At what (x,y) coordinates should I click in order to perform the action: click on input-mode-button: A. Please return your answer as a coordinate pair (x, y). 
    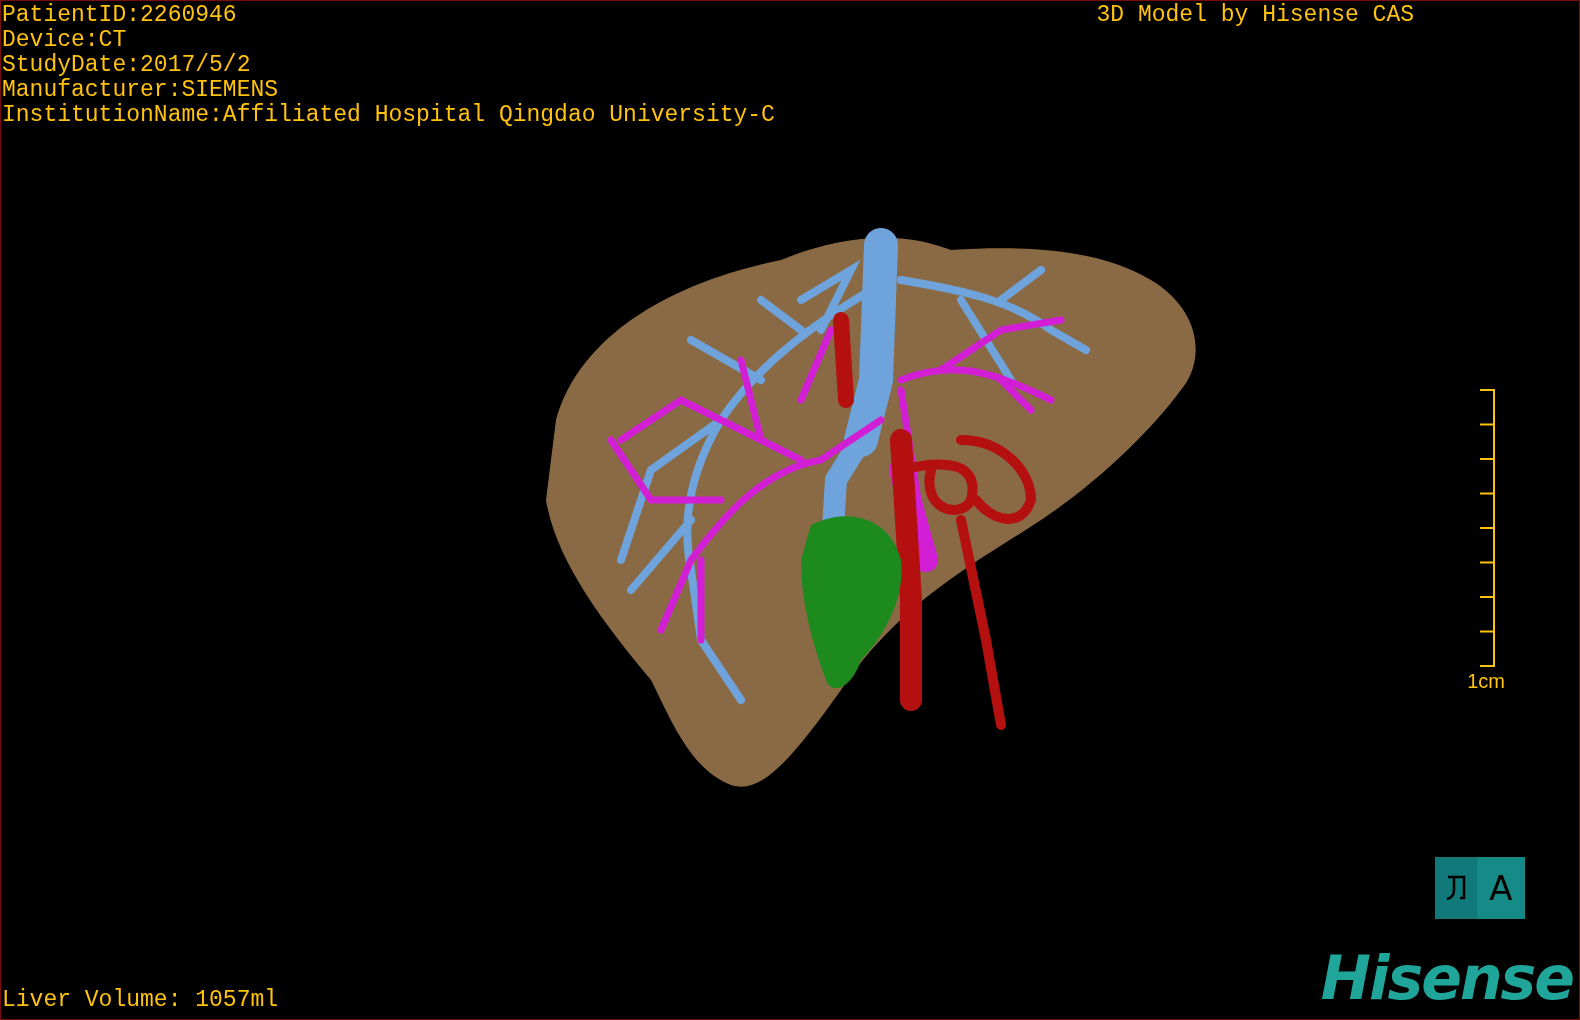
    Looking at the image, I should click on (1480, 888).